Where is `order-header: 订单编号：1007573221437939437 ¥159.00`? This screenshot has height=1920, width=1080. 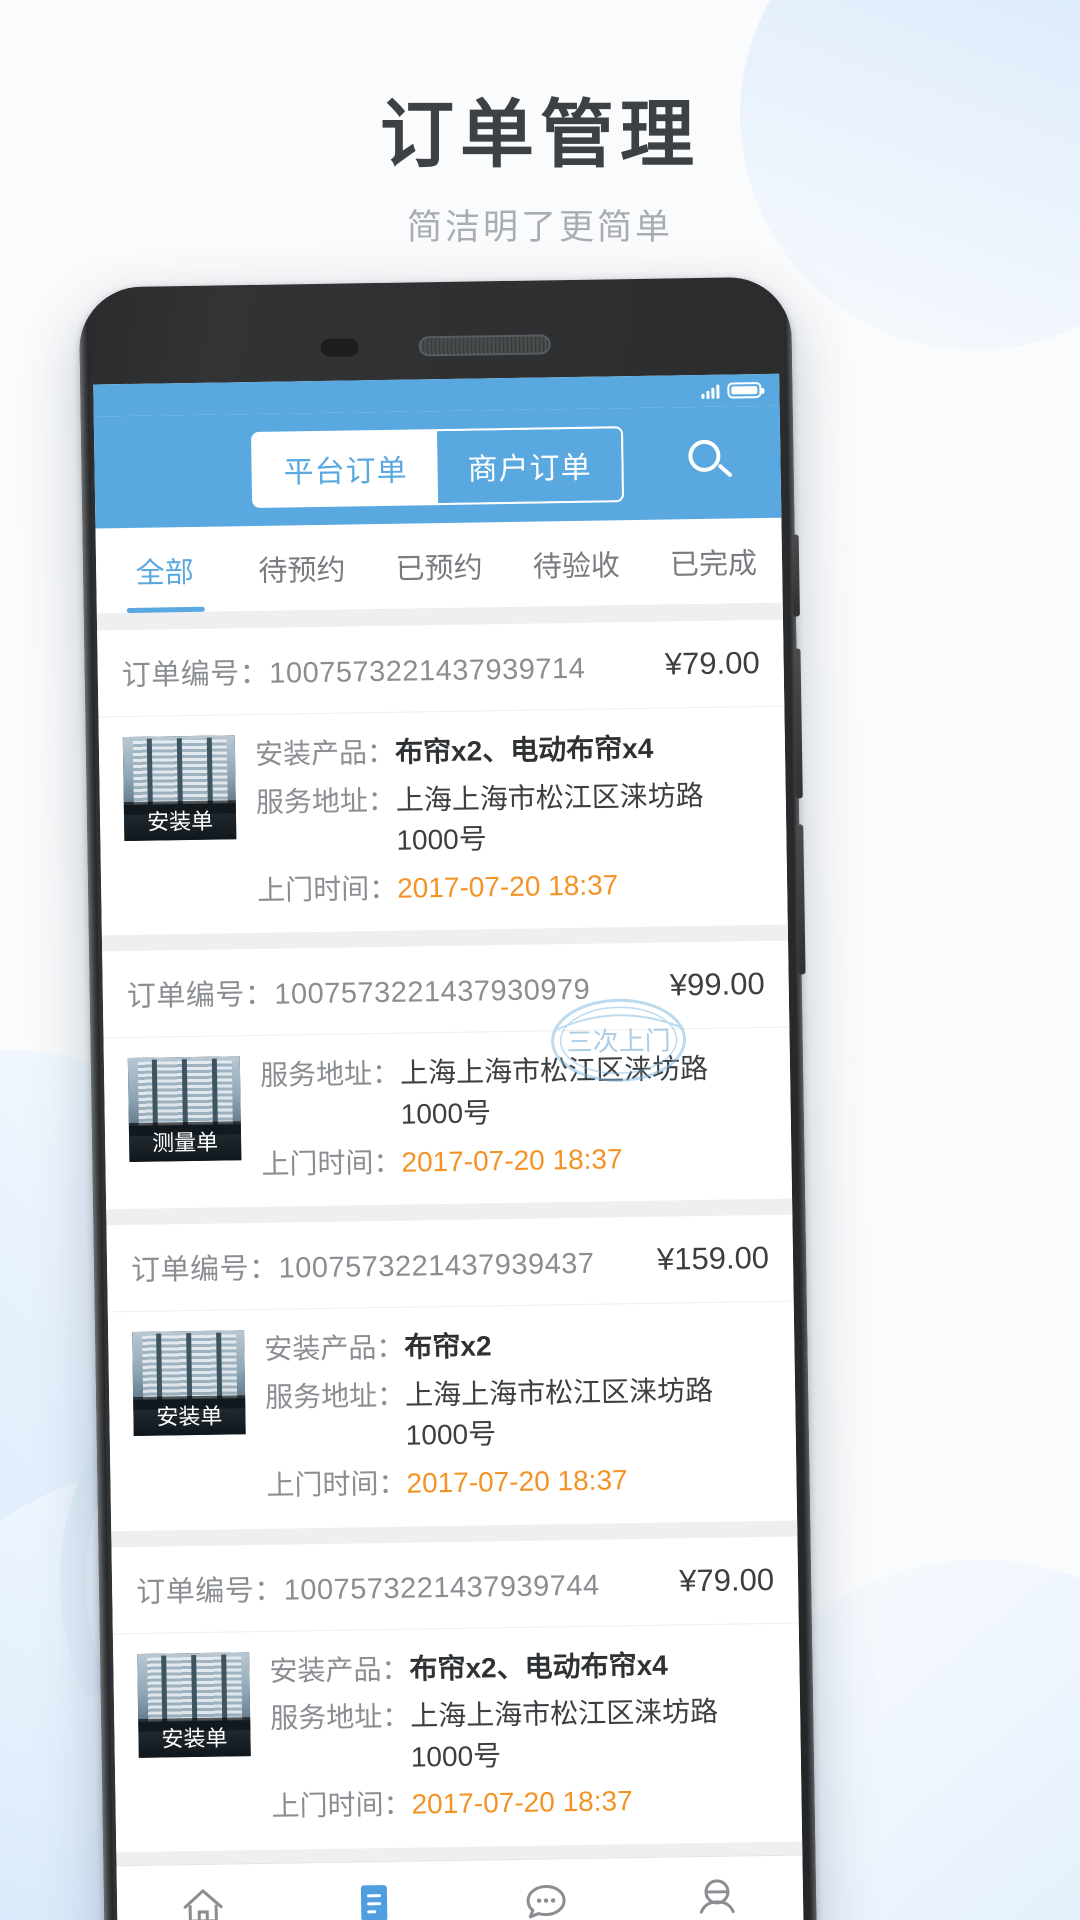
order-header: 订单编号：1007573221437939437 ¥159.00 is located at coordinates (450, 1263).